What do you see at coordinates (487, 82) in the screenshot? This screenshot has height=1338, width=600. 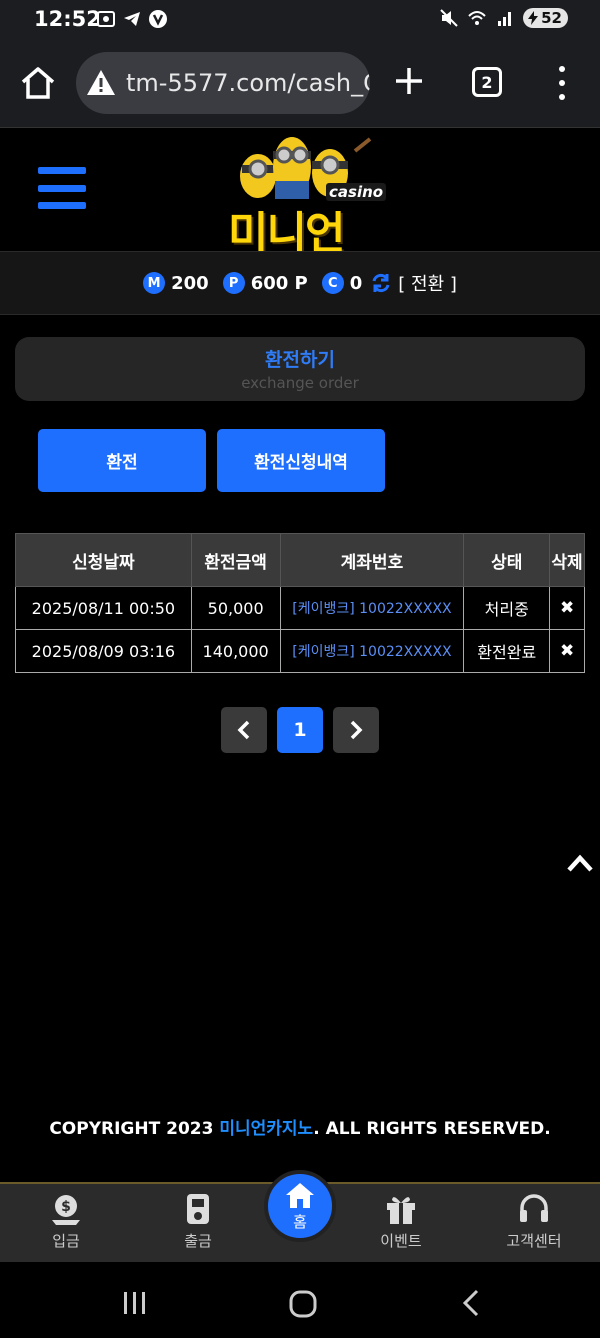 I see `tab-switcher-button: 2` at bounding box center [487, 82].